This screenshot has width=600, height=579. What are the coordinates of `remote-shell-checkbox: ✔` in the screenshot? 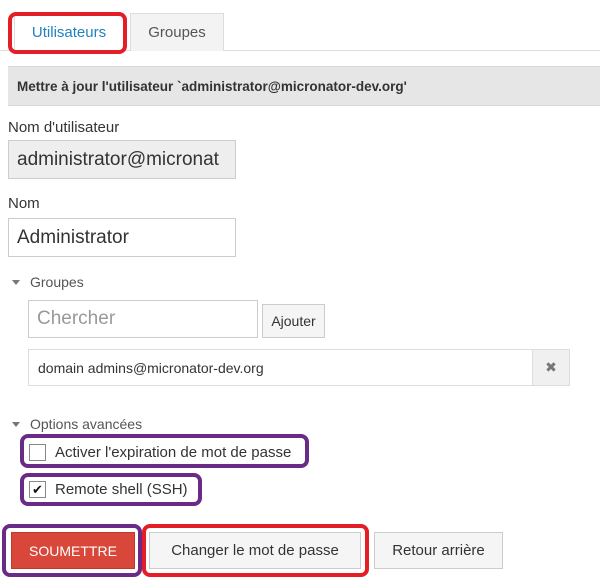 It's located at (37, 489).